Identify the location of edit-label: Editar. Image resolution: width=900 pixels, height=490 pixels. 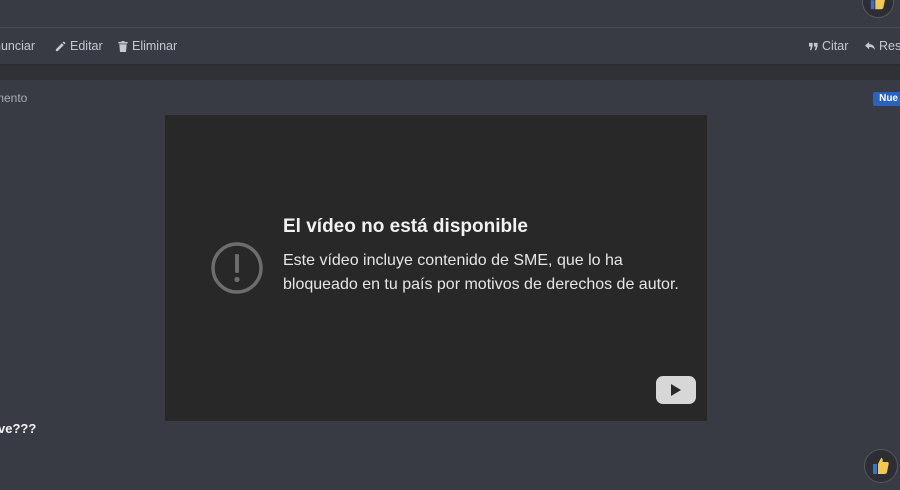
(86, 46).